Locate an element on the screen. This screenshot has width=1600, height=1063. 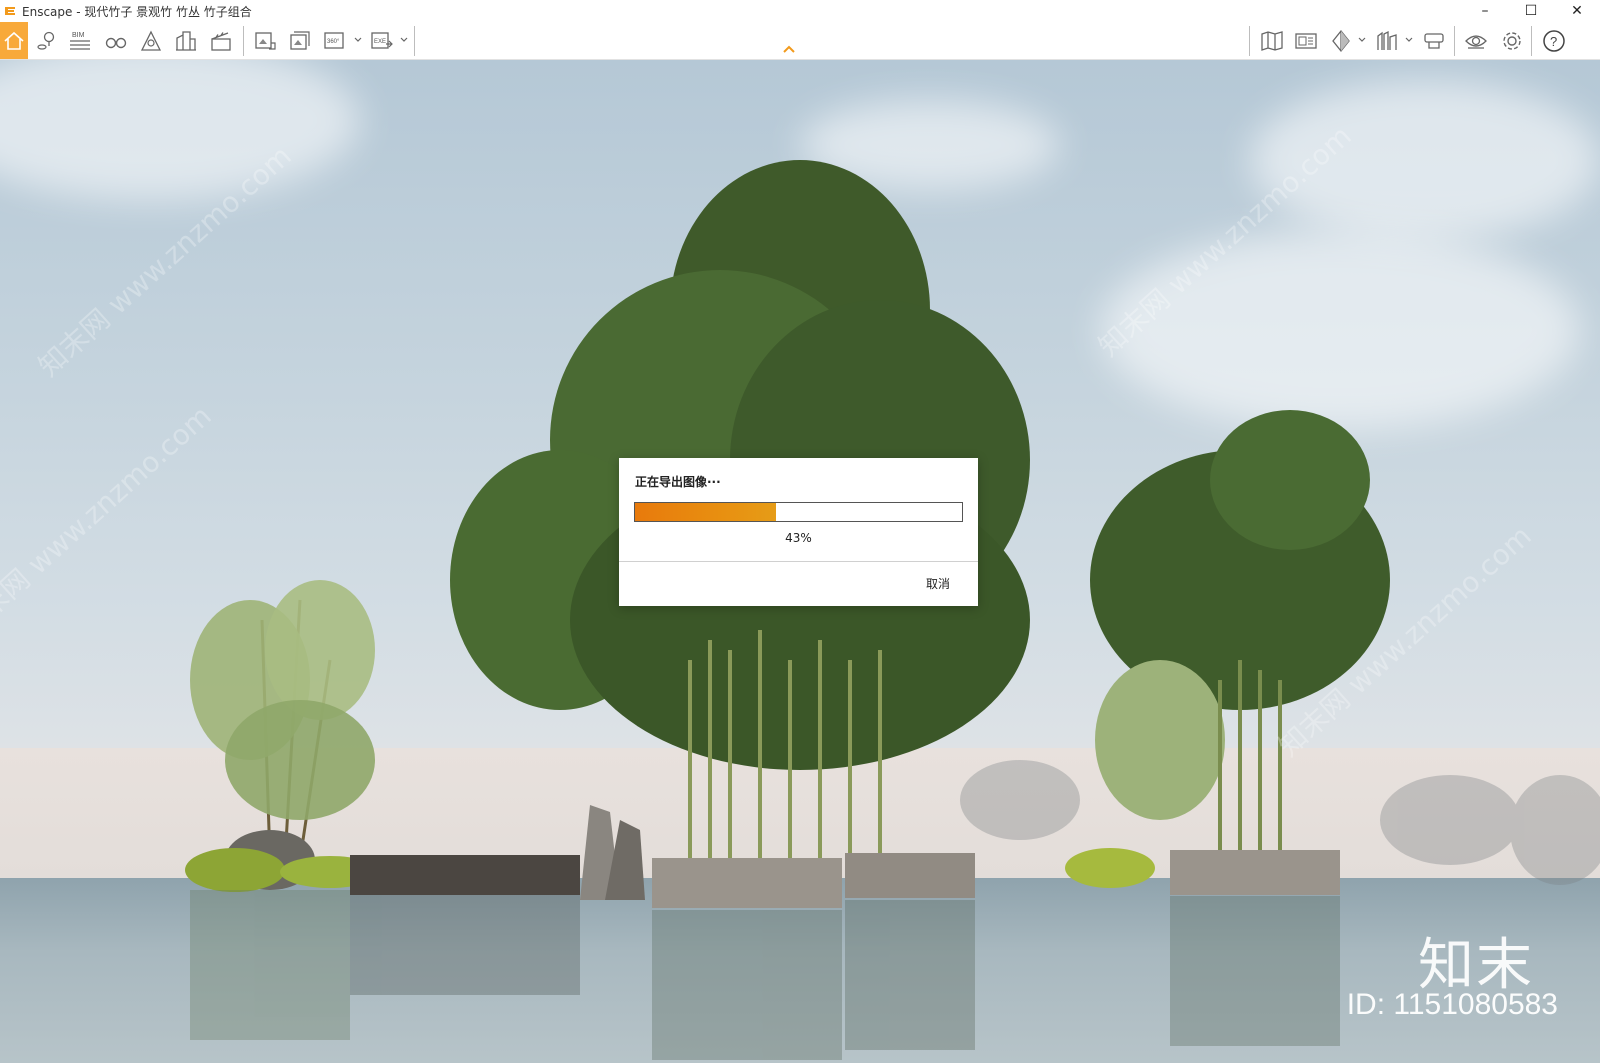
enscape-logo-icon is located at coordinates (10, 11).